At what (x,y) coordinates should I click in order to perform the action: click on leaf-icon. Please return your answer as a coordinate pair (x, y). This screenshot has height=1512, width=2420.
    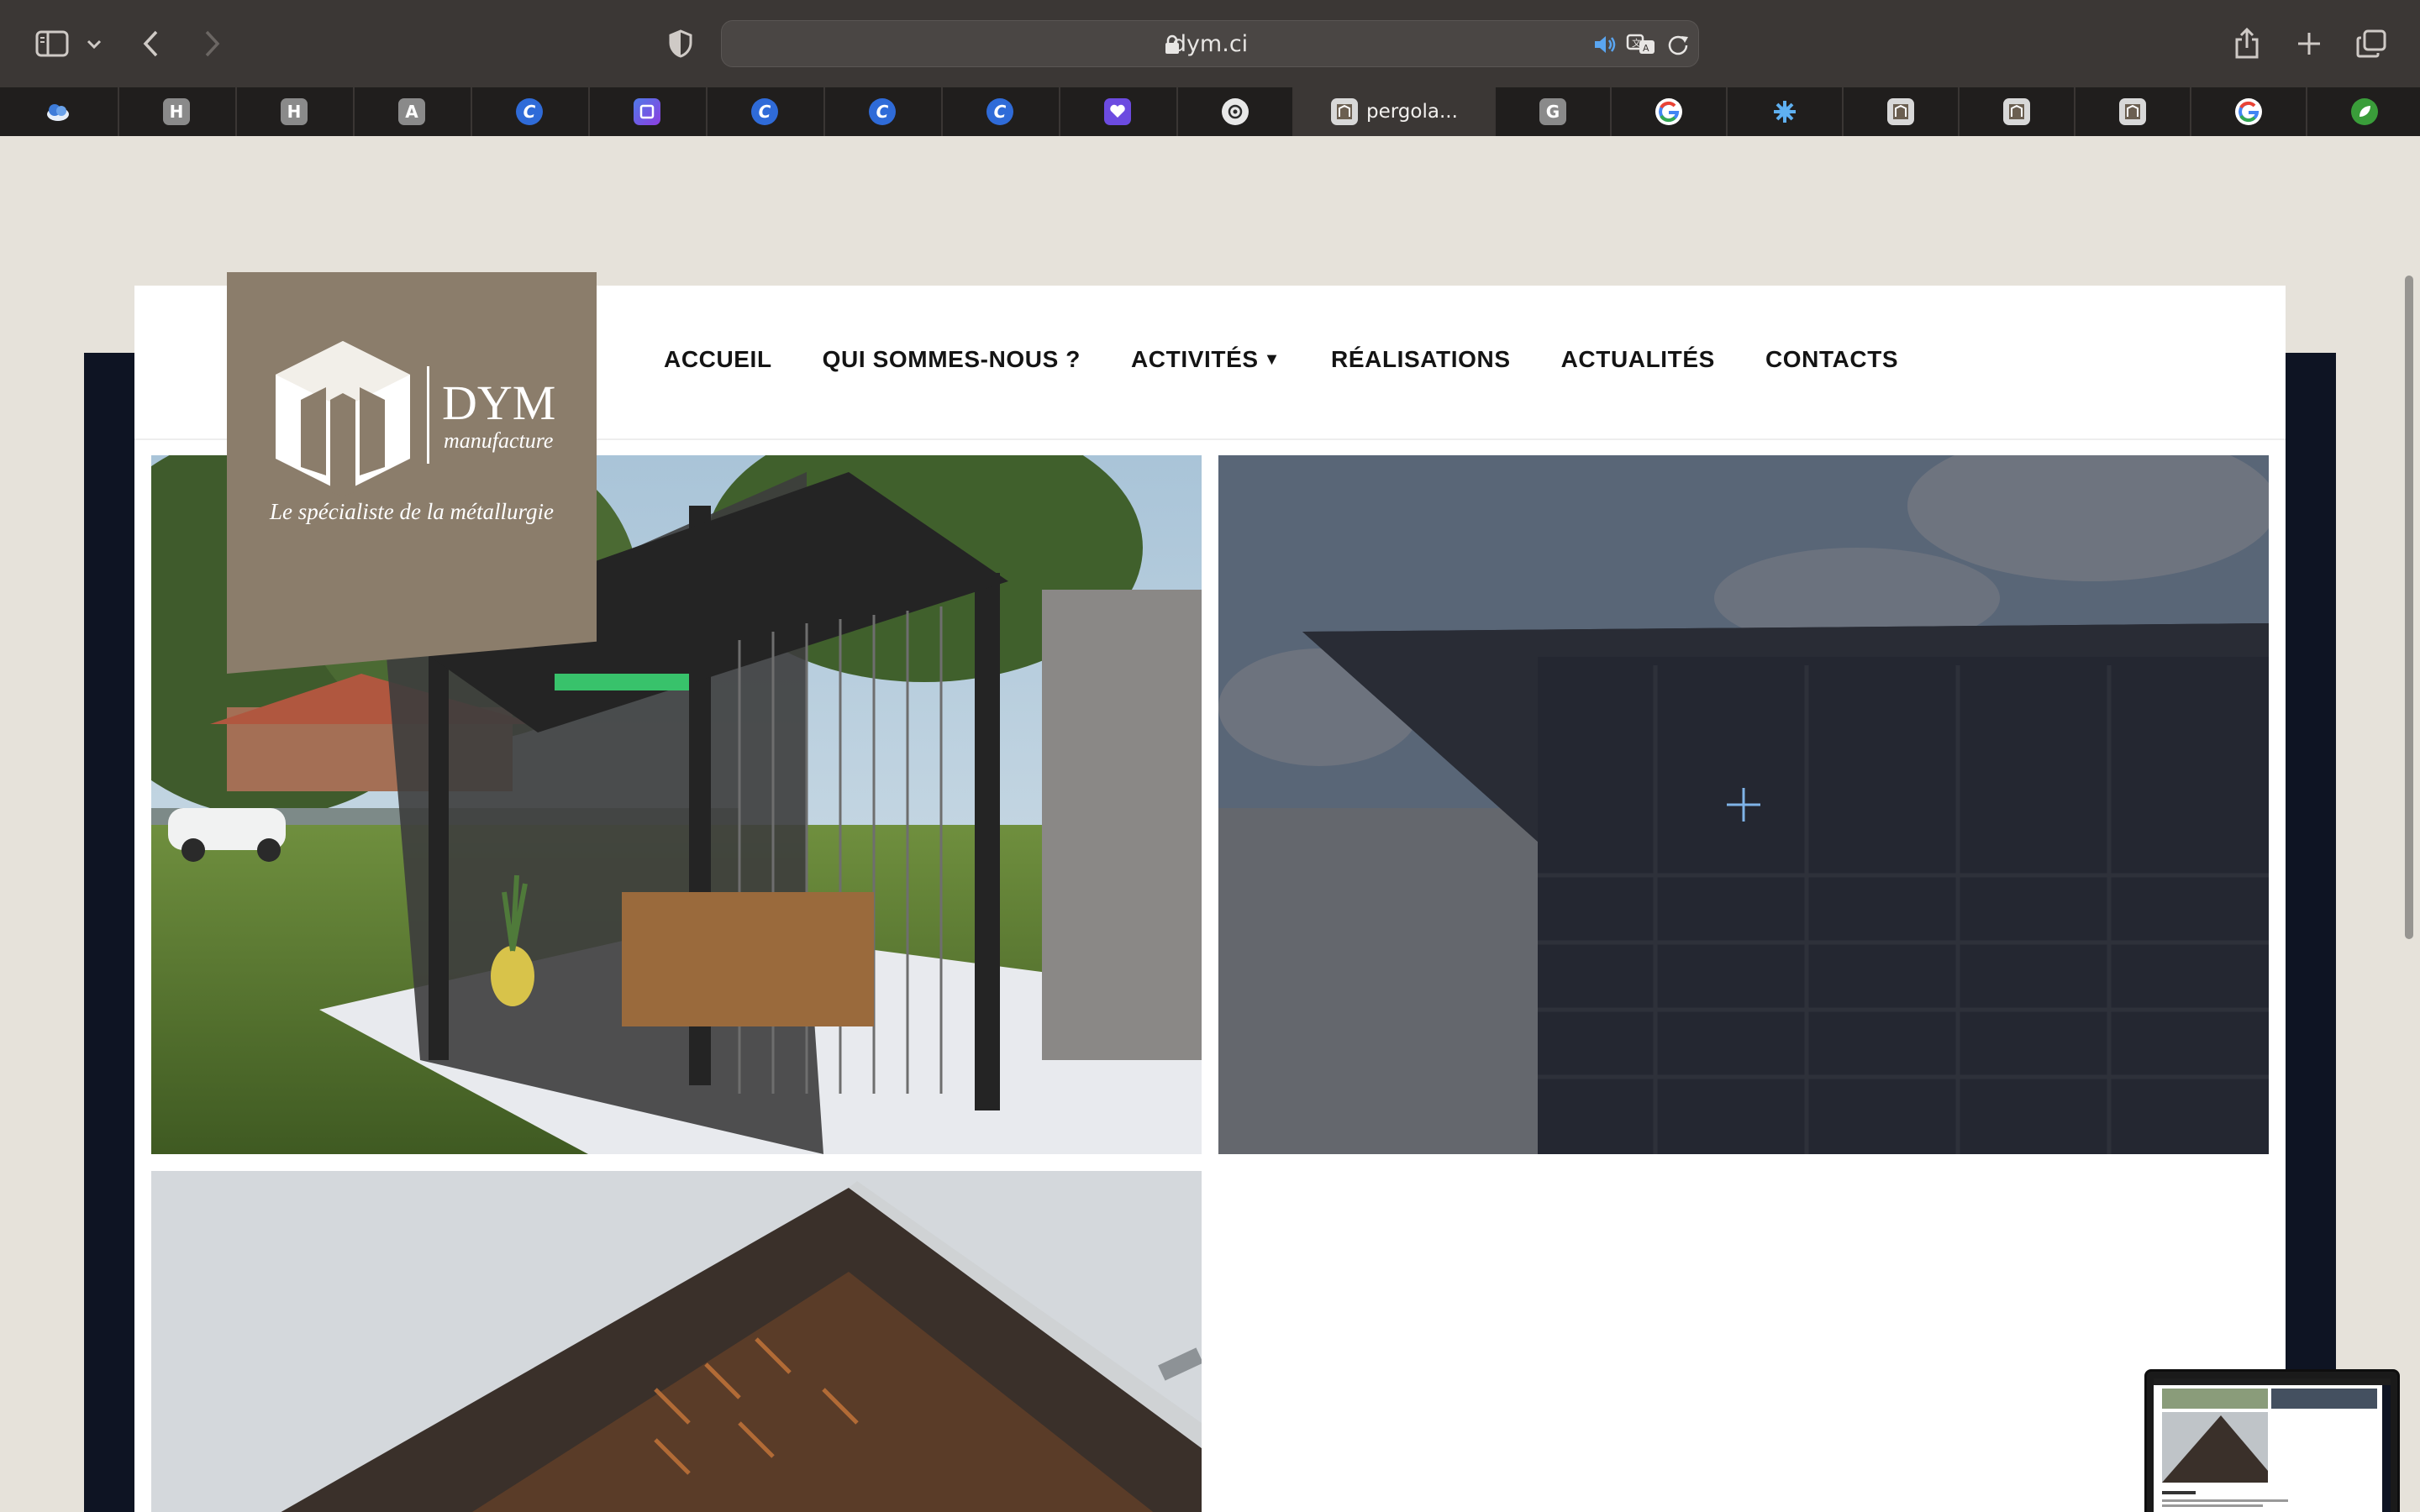
    Looking at the image, I should click on (2364, 111).